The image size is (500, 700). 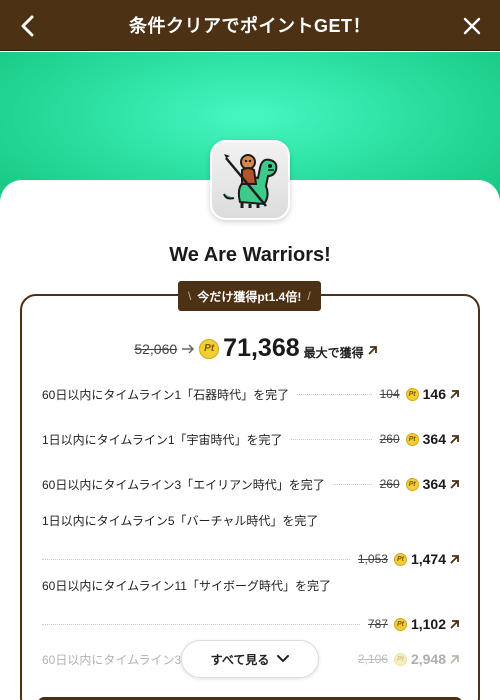 I want to click on task-text: 60日以内にタイムライン3, so click(x=112, y=659).